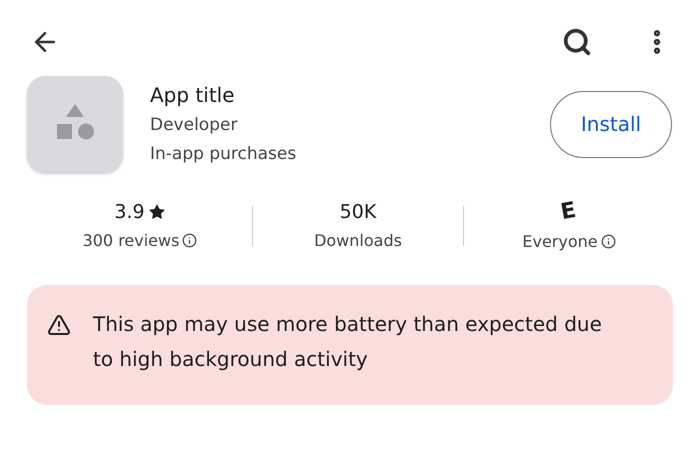  I want to click on warning-text: This app may use more battery than expected due to high background activity, so click(348, 342).